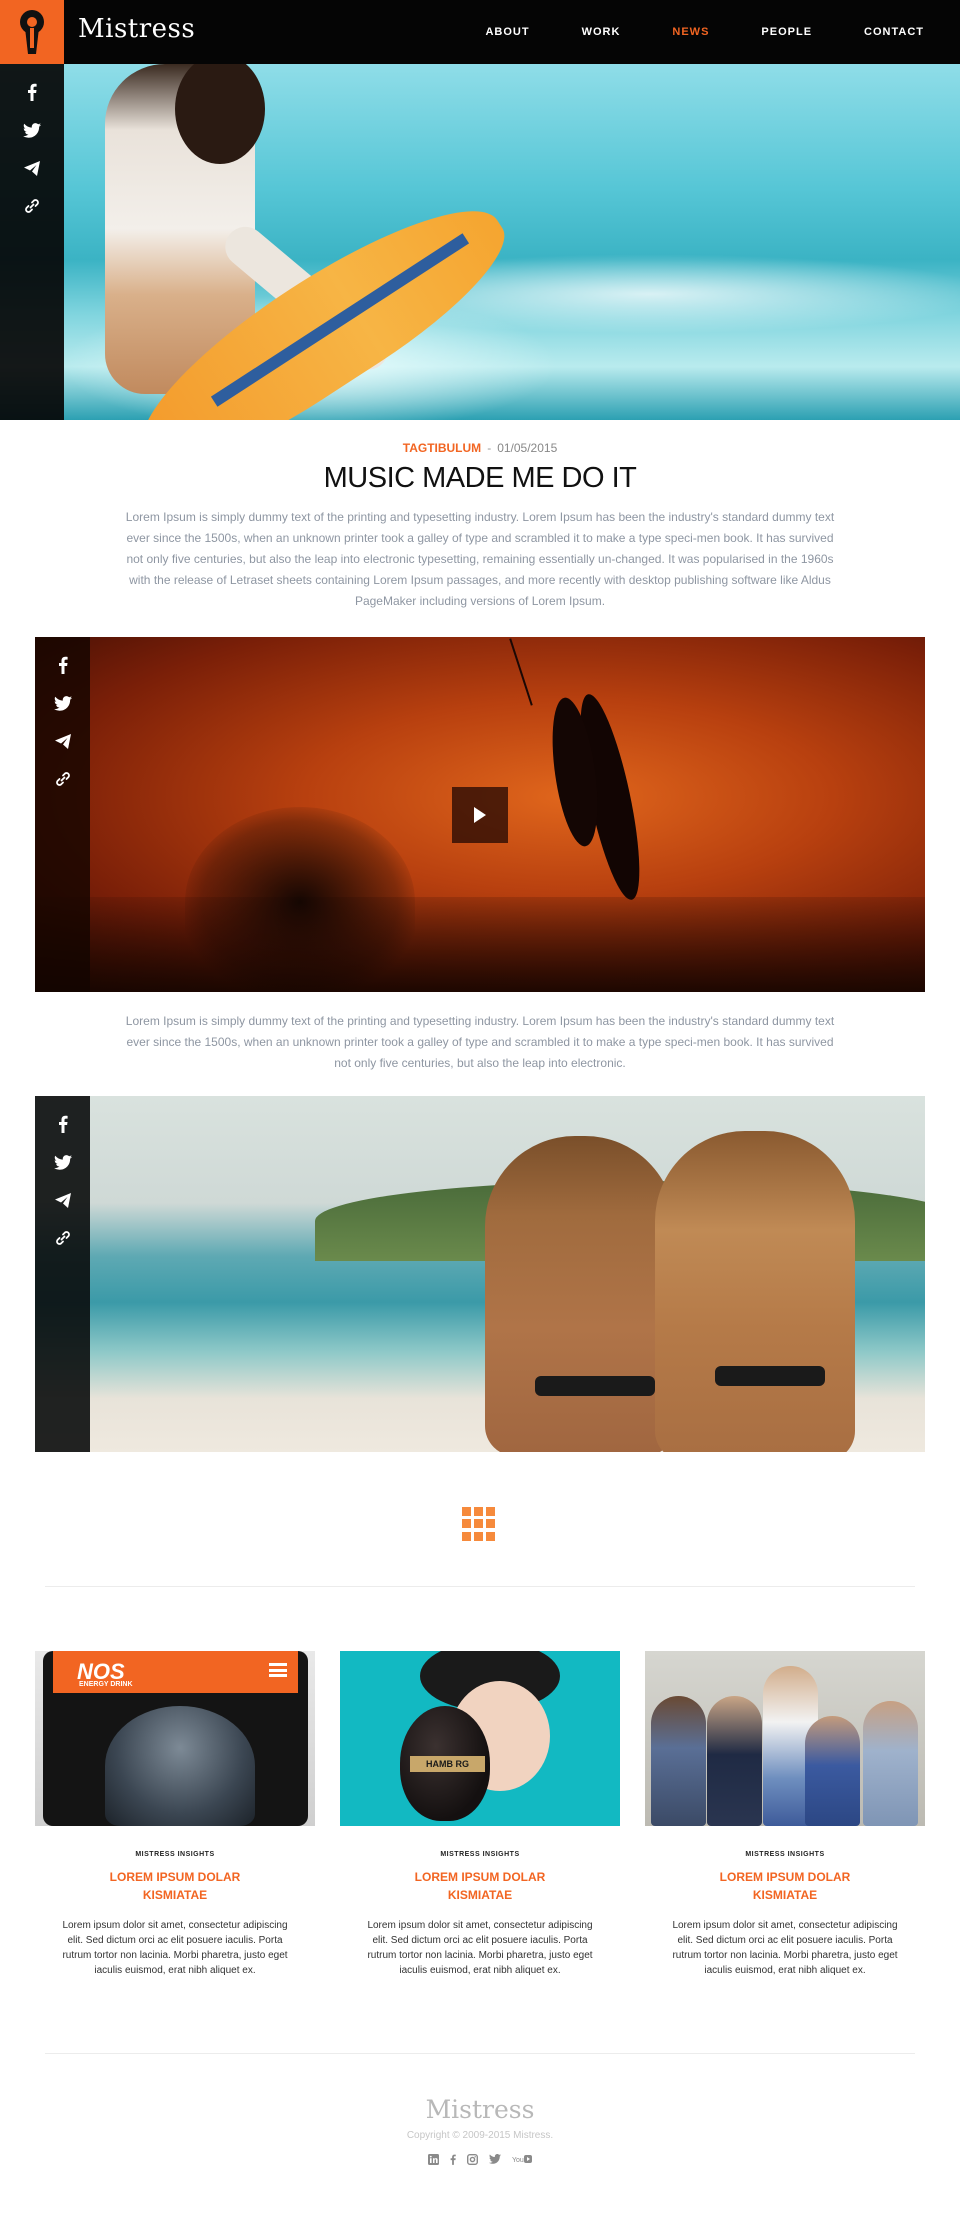 The height and width of the screenshot is (2231, 960). What do you see at coordinates (472, 2159) in the screenshot?
I see `instagram-icon` at bounding box center [472, 2159].